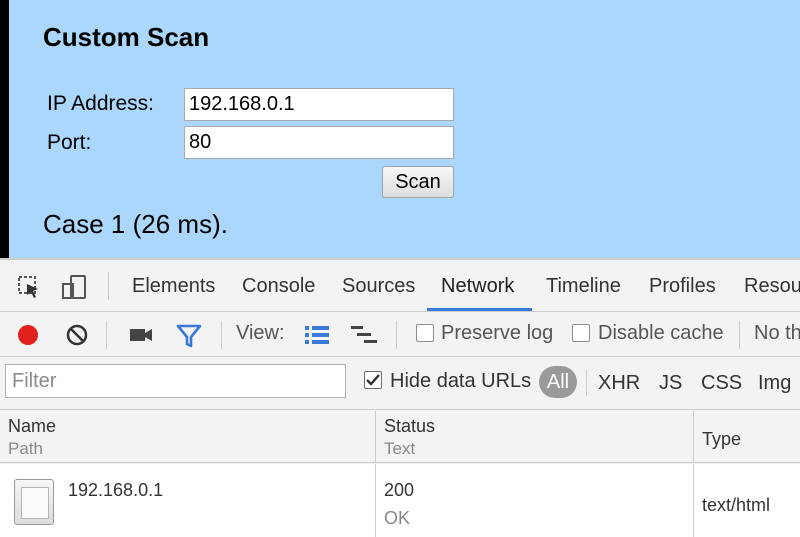 This screenshot has width=800, height=537. I want to click on request-status-text: OK, so click(397, 518).